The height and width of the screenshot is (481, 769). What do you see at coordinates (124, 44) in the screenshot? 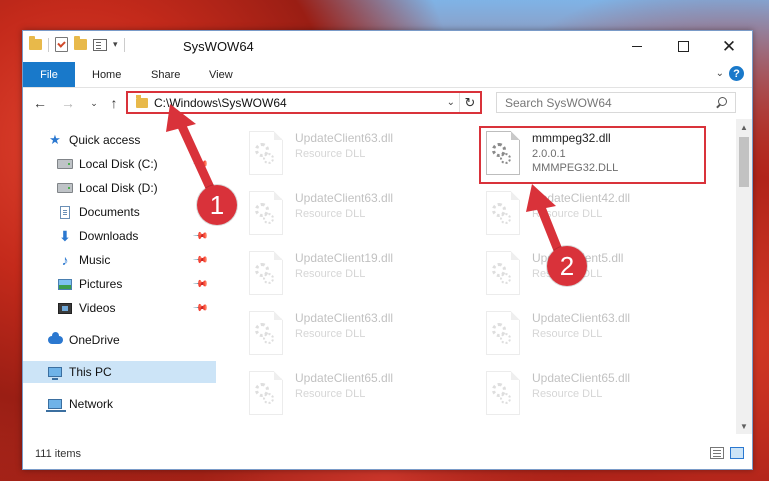
I see `divider` at bounding box center [124, 44].